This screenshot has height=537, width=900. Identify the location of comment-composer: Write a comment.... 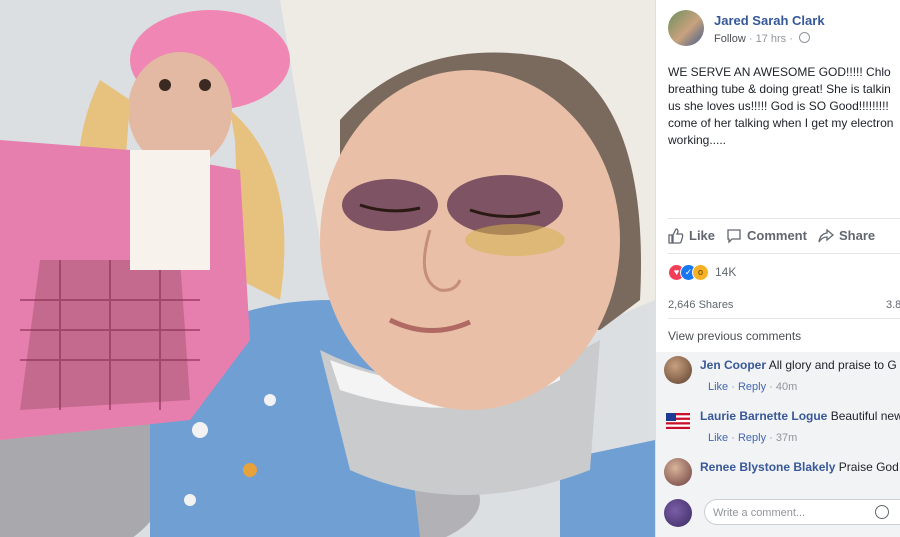
(782, 513).